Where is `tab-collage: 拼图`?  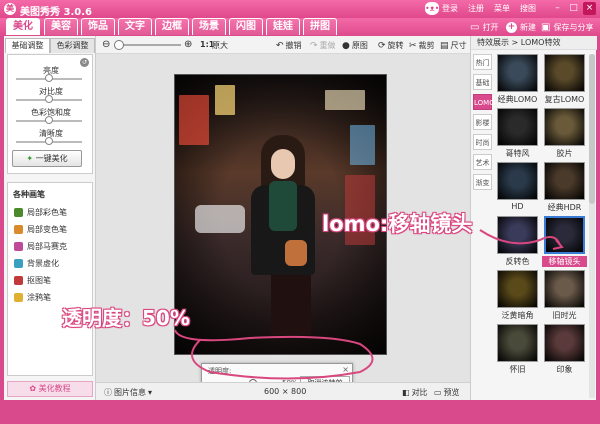
tab-collage: 拼图 is located at coordinates (320, 26).